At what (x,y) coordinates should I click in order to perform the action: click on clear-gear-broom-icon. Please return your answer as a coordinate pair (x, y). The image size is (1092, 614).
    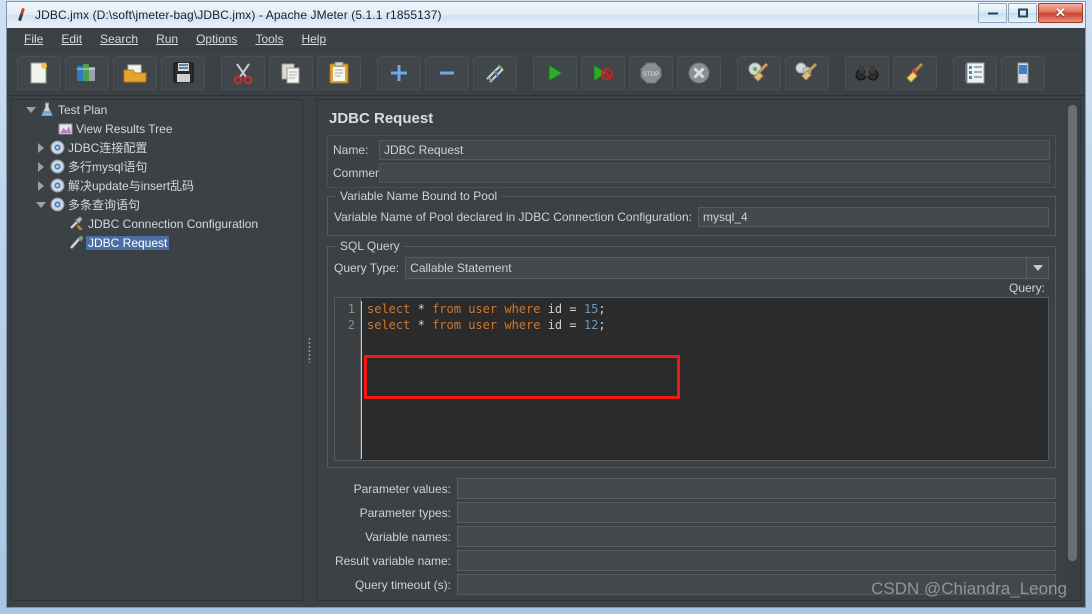
    Looking at the image, I should click on (759, 72).